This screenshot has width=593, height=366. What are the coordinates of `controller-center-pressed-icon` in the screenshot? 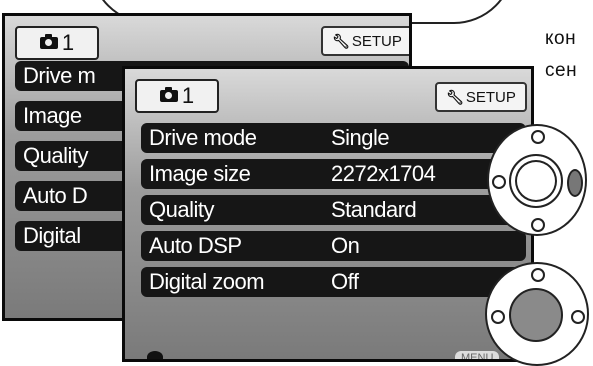 It's located at (537, 314).